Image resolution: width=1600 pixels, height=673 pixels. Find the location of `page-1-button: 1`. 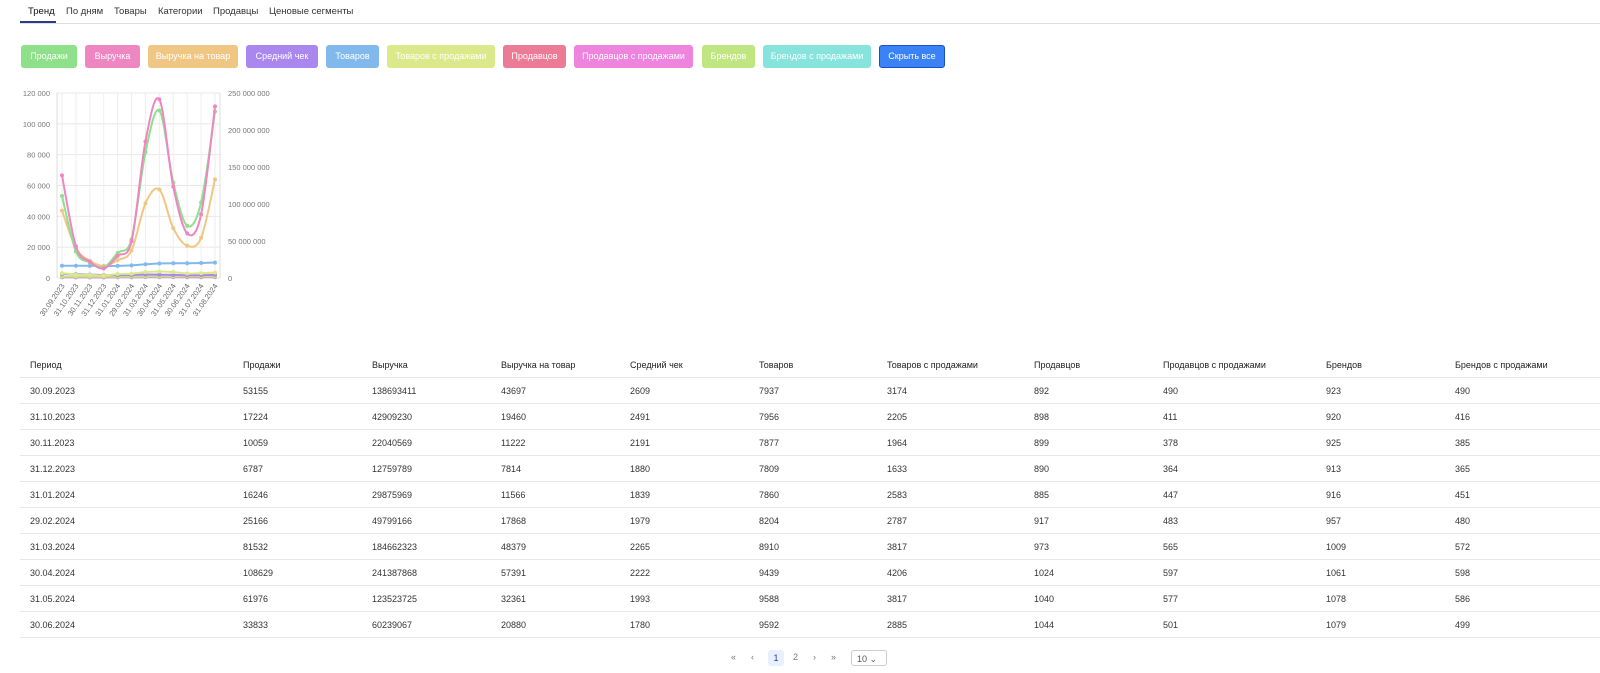

page-1-button: 1 is located at coordinates (776, 658).